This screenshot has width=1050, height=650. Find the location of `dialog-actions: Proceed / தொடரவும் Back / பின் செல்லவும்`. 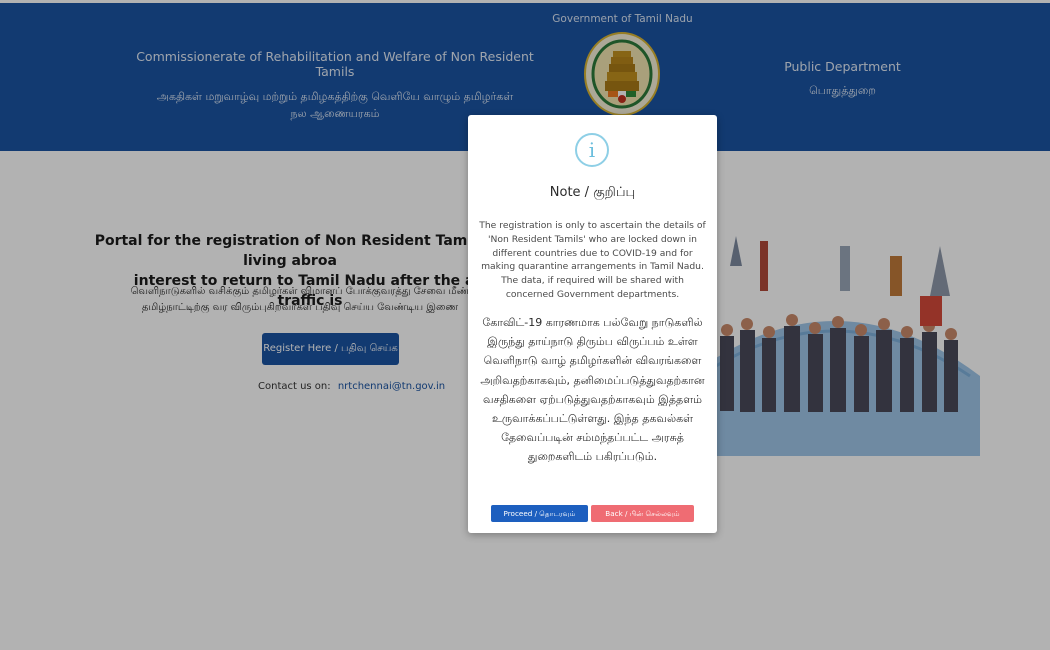

dialog-actions: Proceed / தொடரவும் Back / பின் செல்லவும் is located at coordinates (596, 513).